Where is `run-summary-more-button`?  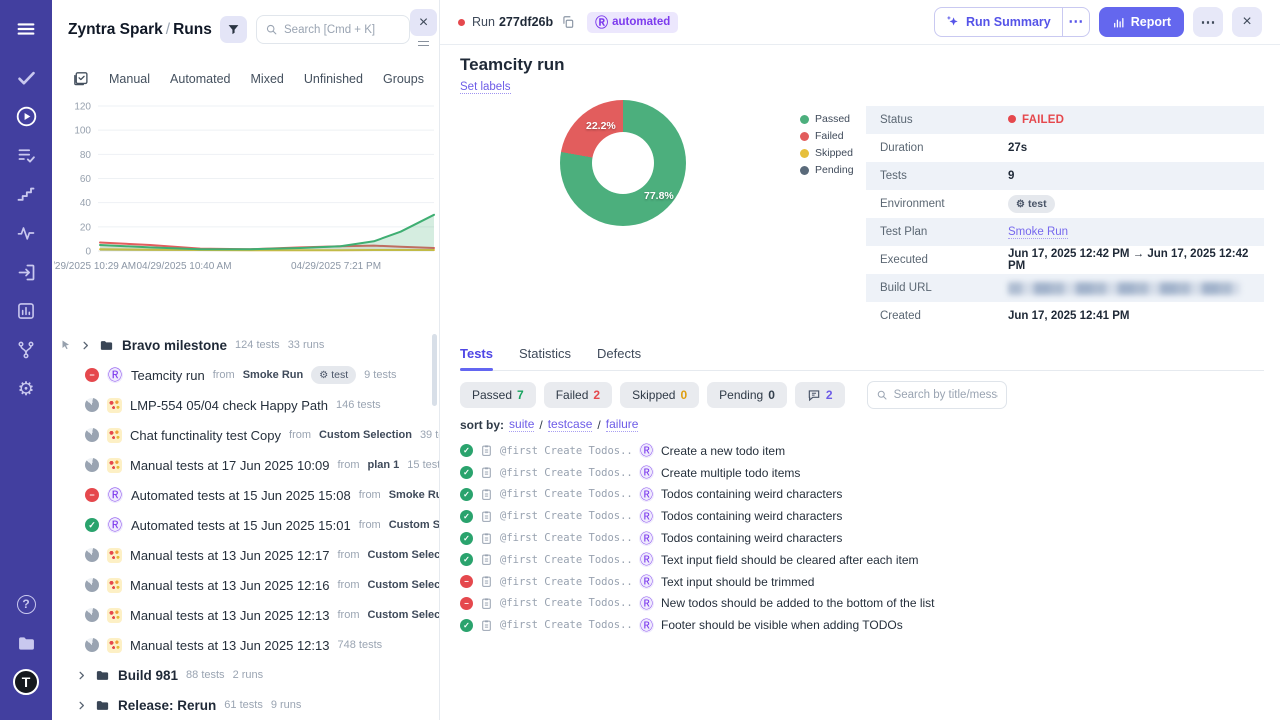
run-summary-more-button is located at coordinates (1075, 22).